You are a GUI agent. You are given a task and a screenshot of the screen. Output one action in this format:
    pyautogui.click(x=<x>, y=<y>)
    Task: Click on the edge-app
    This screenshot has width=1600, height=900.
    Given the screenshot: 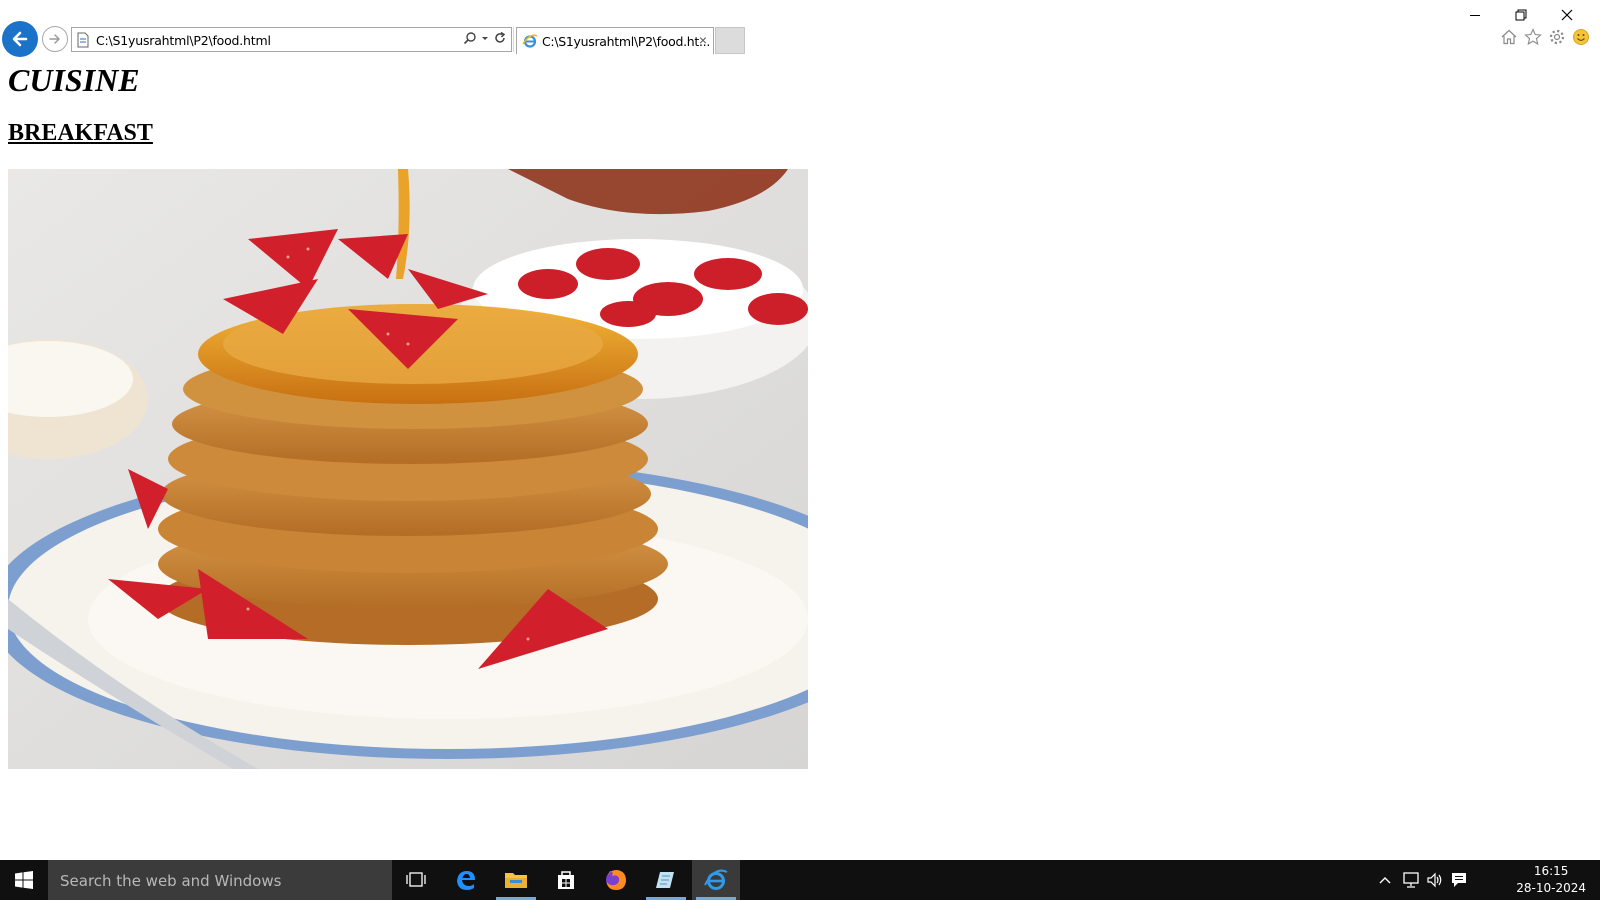 What is the action you would take?
    pyautogui.click(x=466, y=880)
    